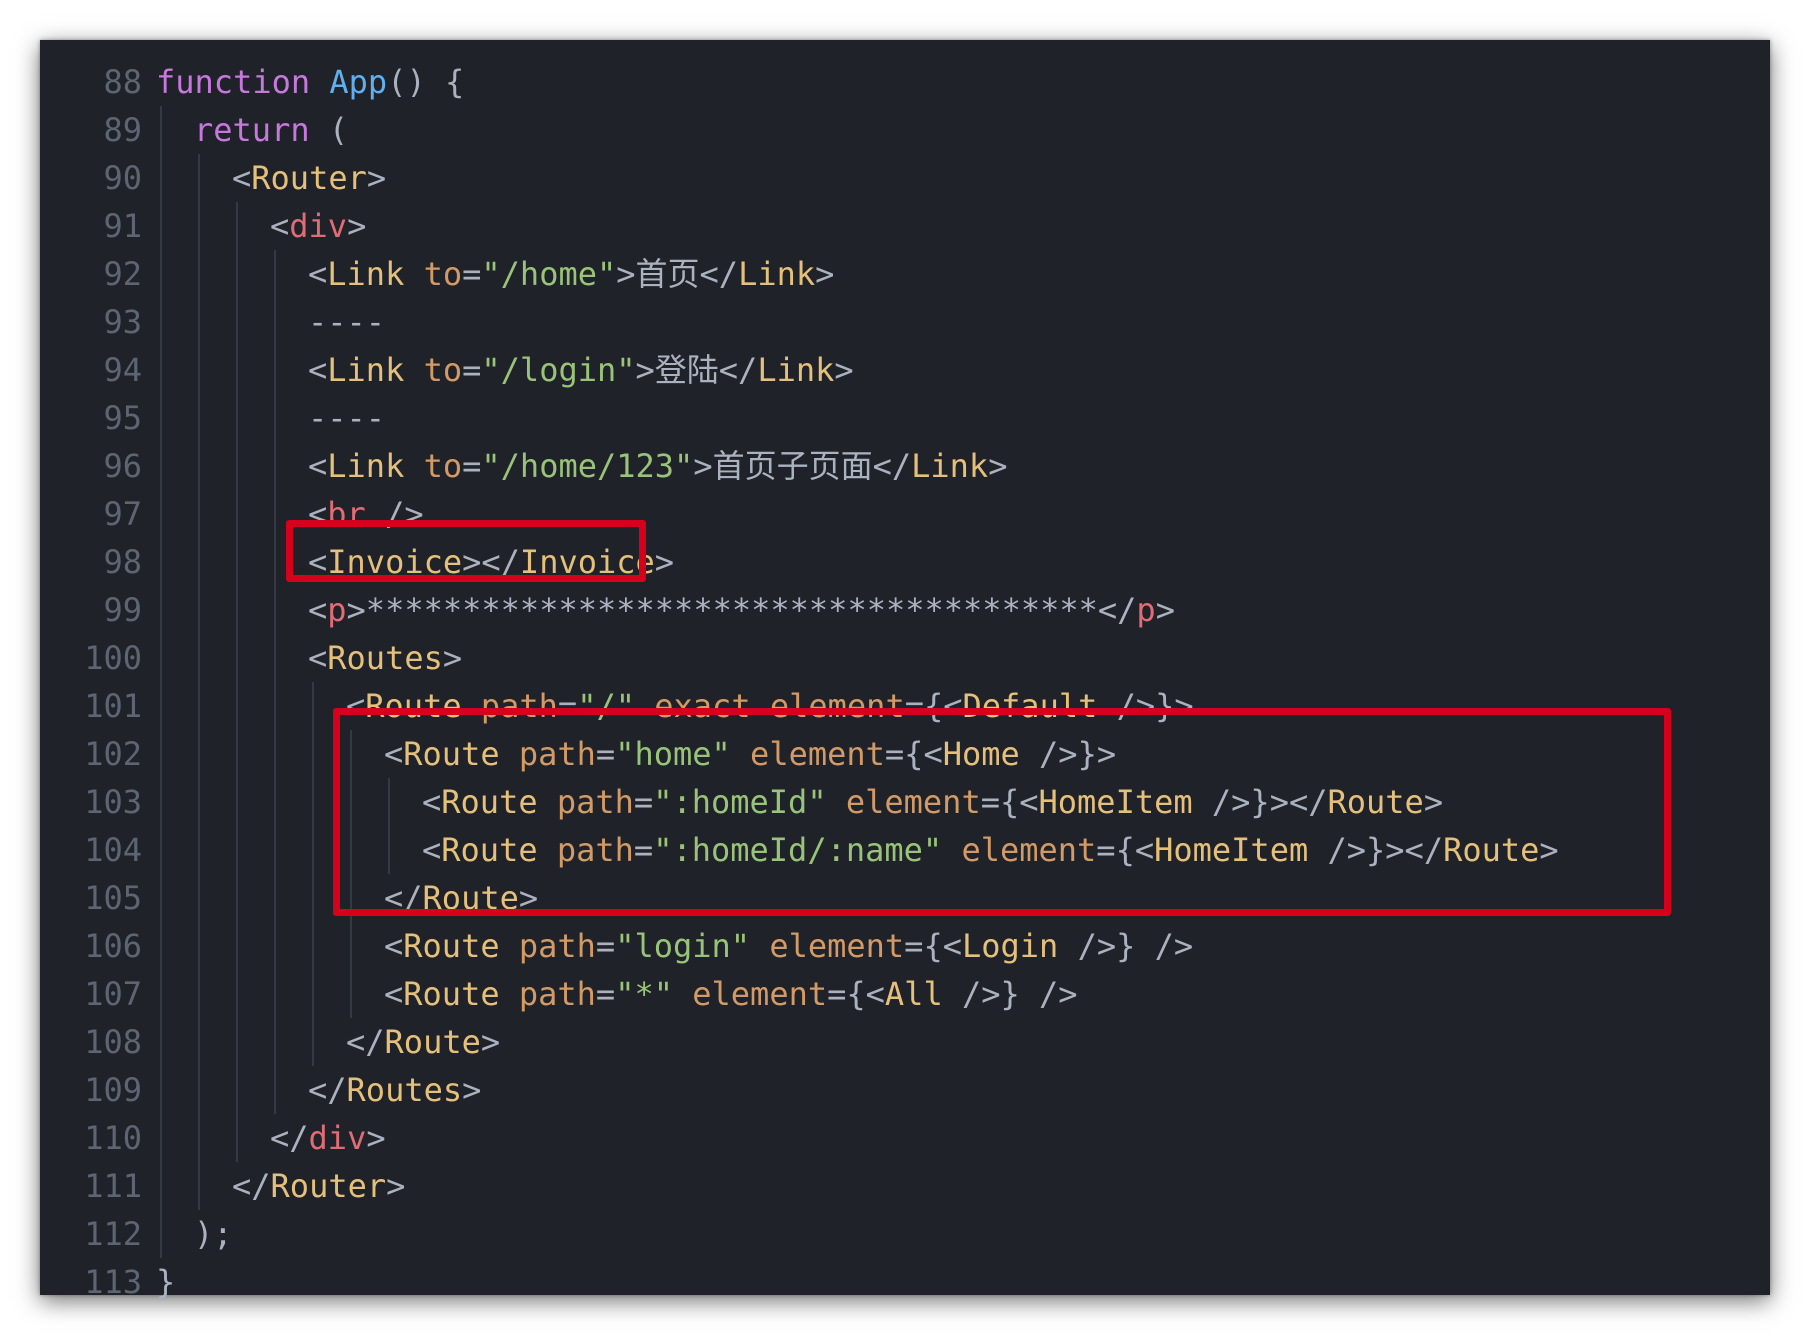 This screenshot has height=1336, width=1810. What do you see at coordinates (122, 322) in the screenshot?
I see `line-number: 93` at bounding box center [122, 322].